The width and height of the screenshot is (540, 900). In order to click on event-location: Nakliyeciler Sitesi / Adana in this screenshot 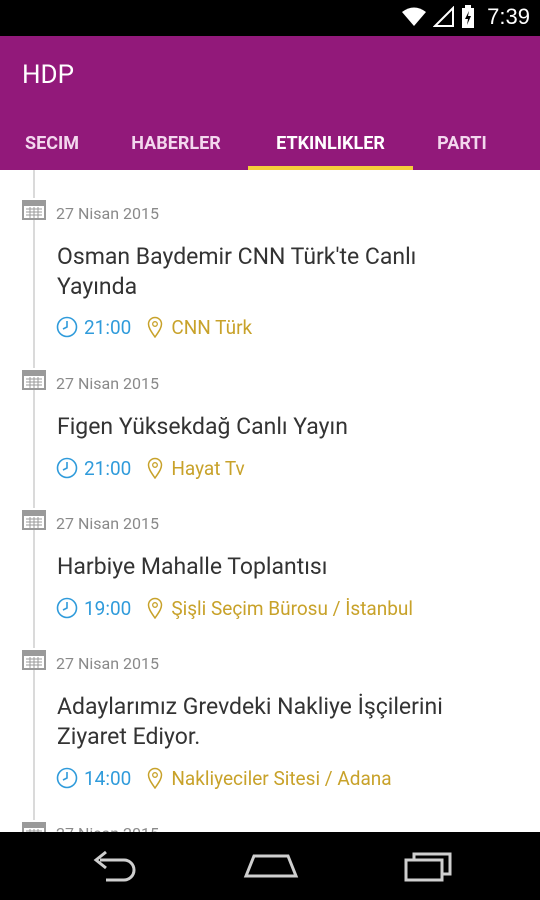, I will do `click(281, 778)`.